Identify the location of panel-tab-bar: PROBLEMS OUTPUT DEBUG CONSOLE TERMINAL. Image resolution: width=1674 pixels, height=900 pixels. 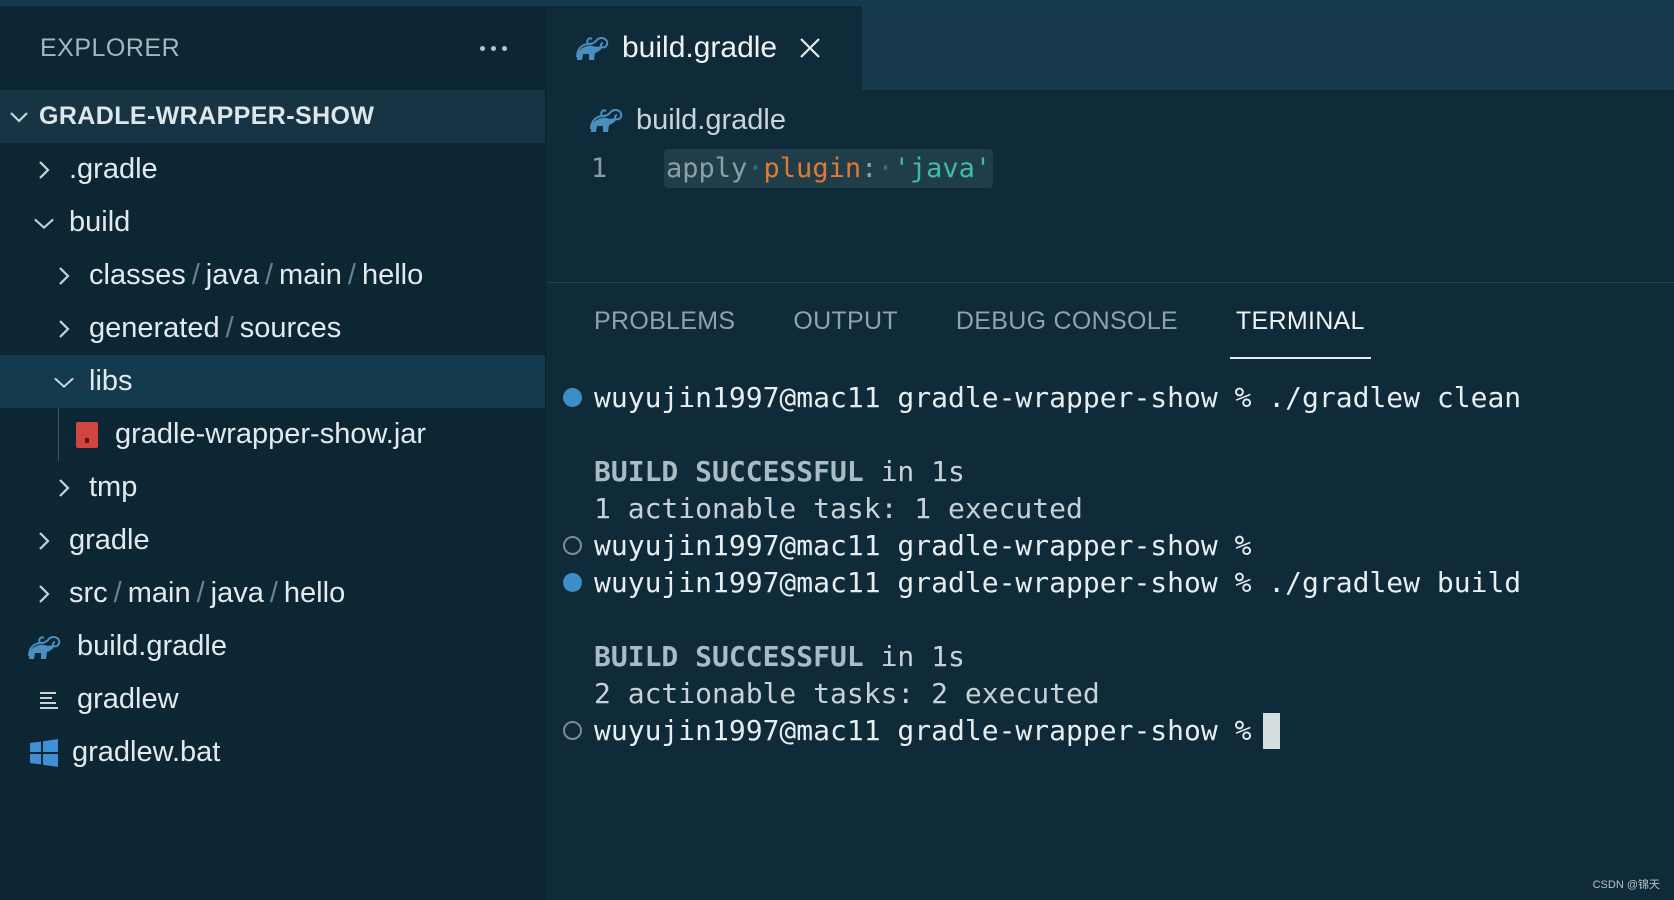
(984, 321).